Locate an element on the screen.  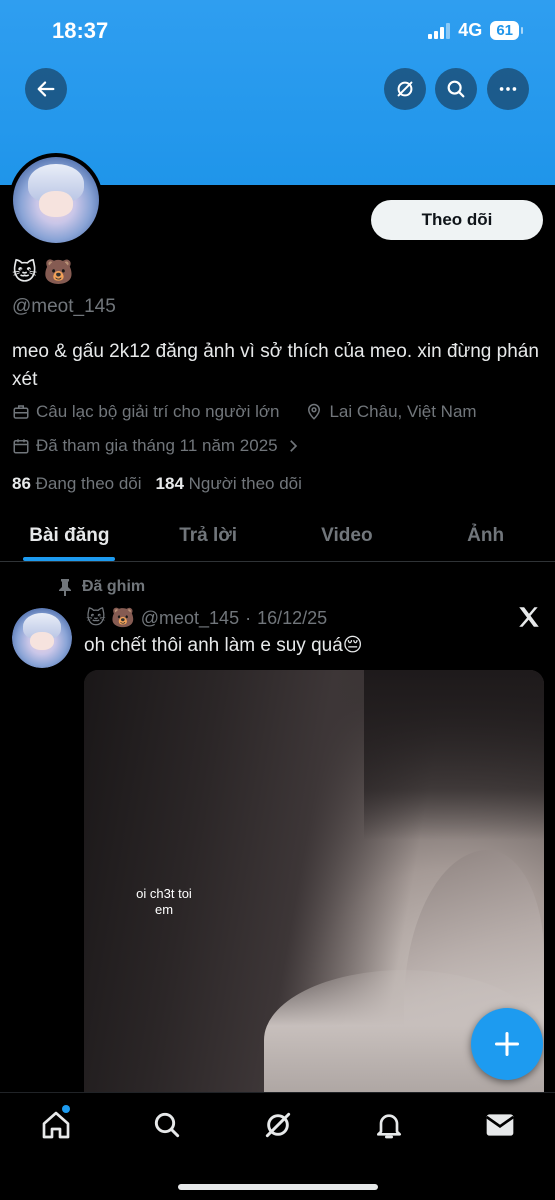
arrow-left-icon is located at coordinates (46, 89).